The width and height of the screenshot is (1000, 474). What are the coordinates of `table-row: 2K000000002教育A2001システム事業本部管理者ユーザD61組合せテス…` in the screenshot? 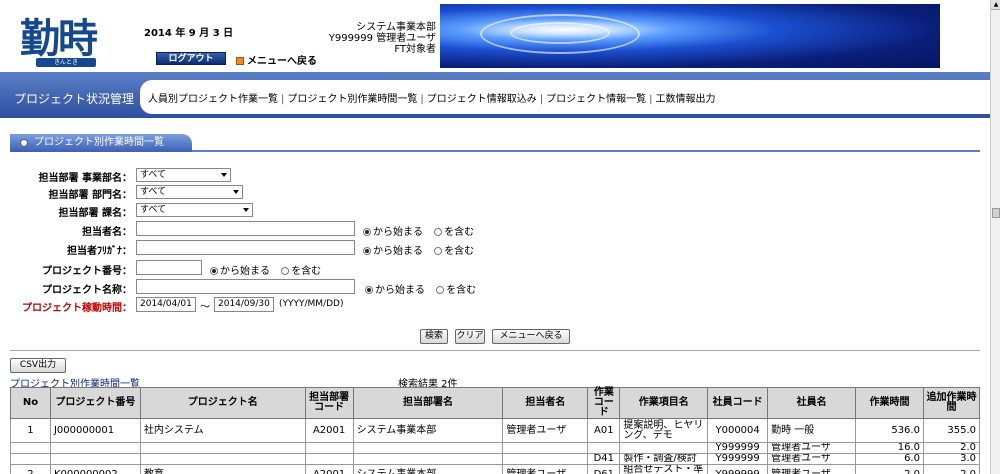 It's located at (495, 469).